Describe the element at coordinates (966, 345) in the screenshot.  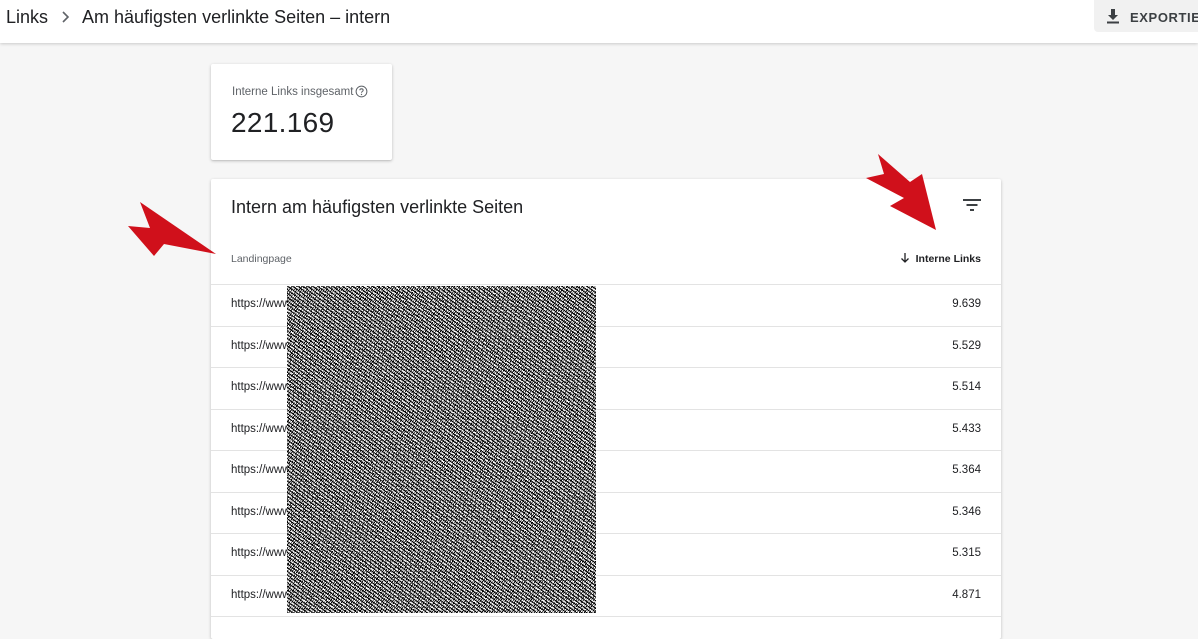
I see `row-internal-links: 5.529` at that location.